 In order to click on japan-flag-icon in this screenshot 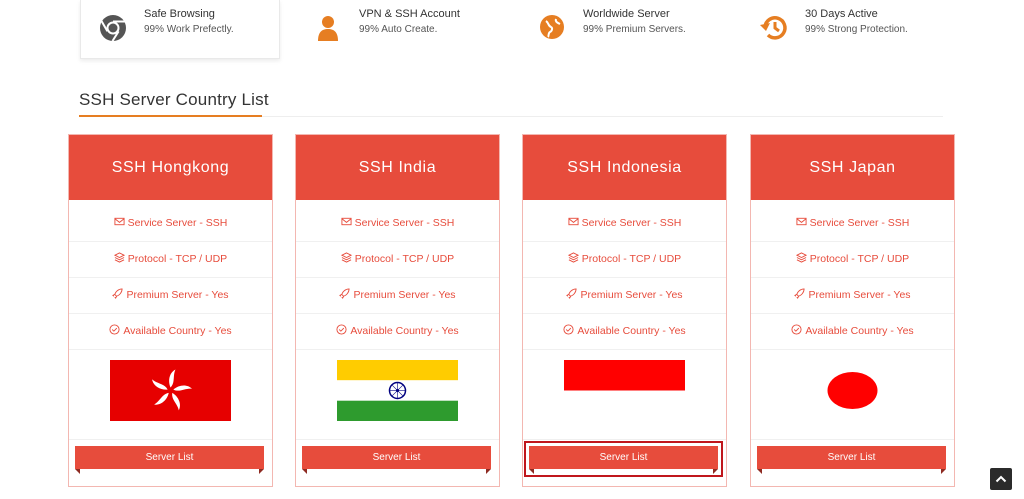, I will do `click(852, 390)`.